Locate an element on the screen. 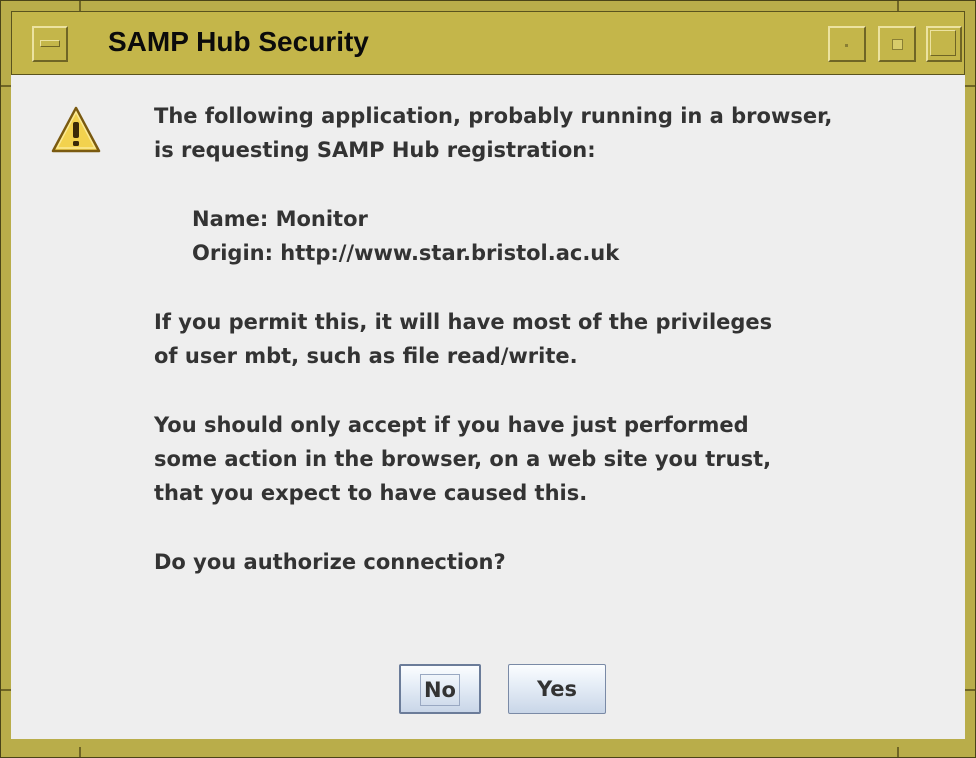  yes-button: Yes is located at coordinates (557, 689).